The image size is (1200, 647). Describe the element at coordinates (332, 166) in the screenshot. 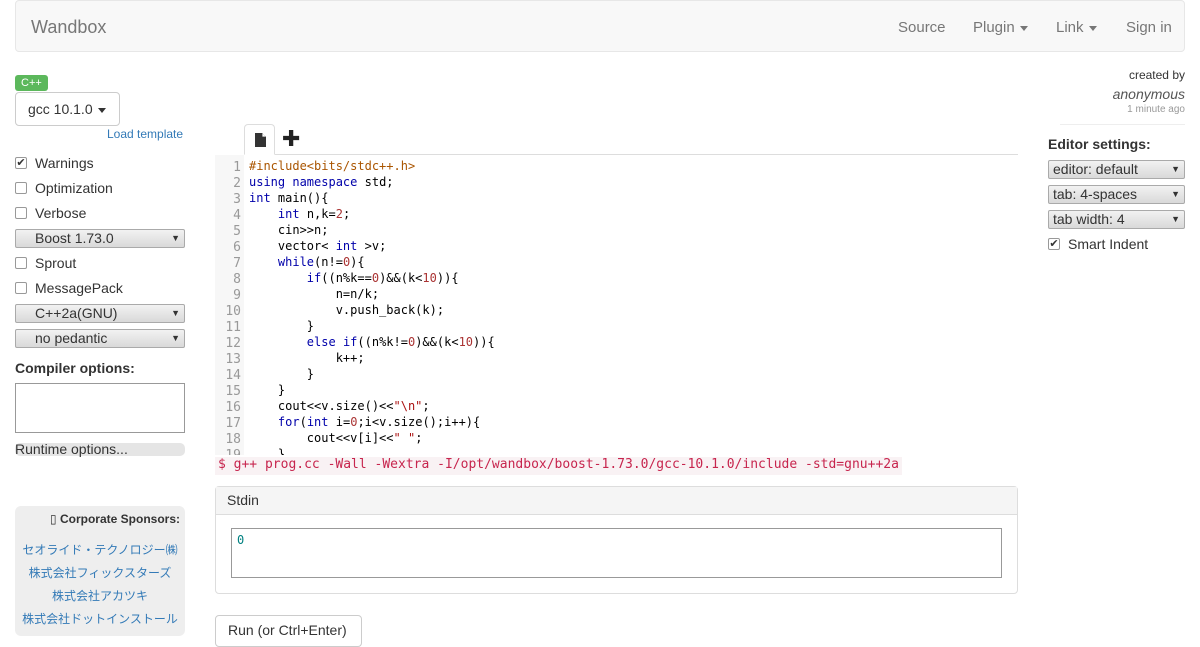

I see `code-line: #include<bits/stdc++.h>` at that location.